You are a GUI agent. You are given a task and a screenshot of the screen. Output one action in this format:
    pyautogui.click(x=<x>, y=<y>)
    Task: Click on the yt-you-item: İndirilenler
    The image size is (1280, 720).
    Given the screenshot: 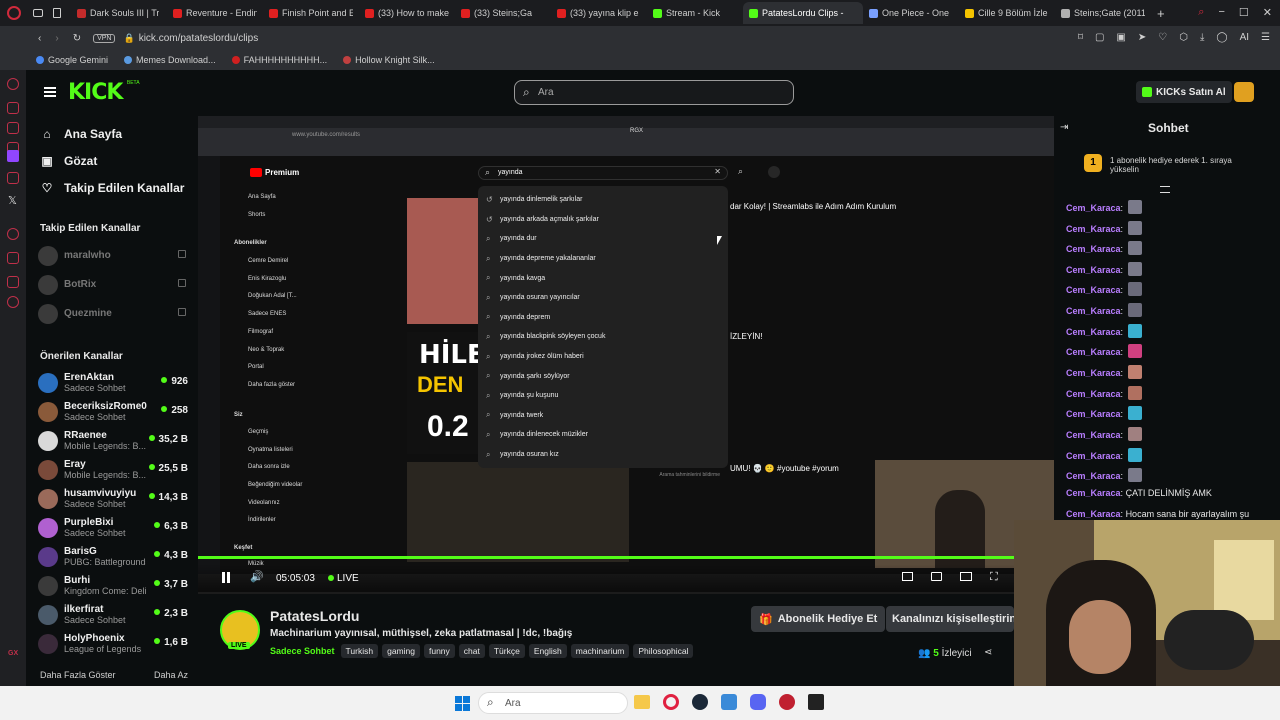 What is the action you would take?
    pyautogui.click(x=262, y=520)
    